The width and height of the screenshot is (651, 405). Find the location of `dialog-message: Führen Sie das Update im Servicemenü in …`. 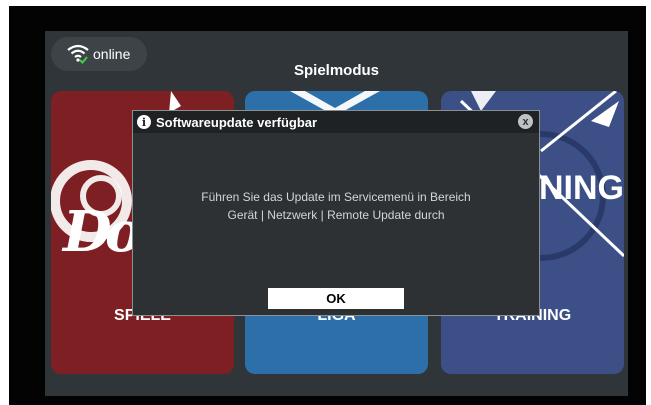

dialog-message: Führen Sie das Update im Servicemenü in … is located at coordinates (336, 206).